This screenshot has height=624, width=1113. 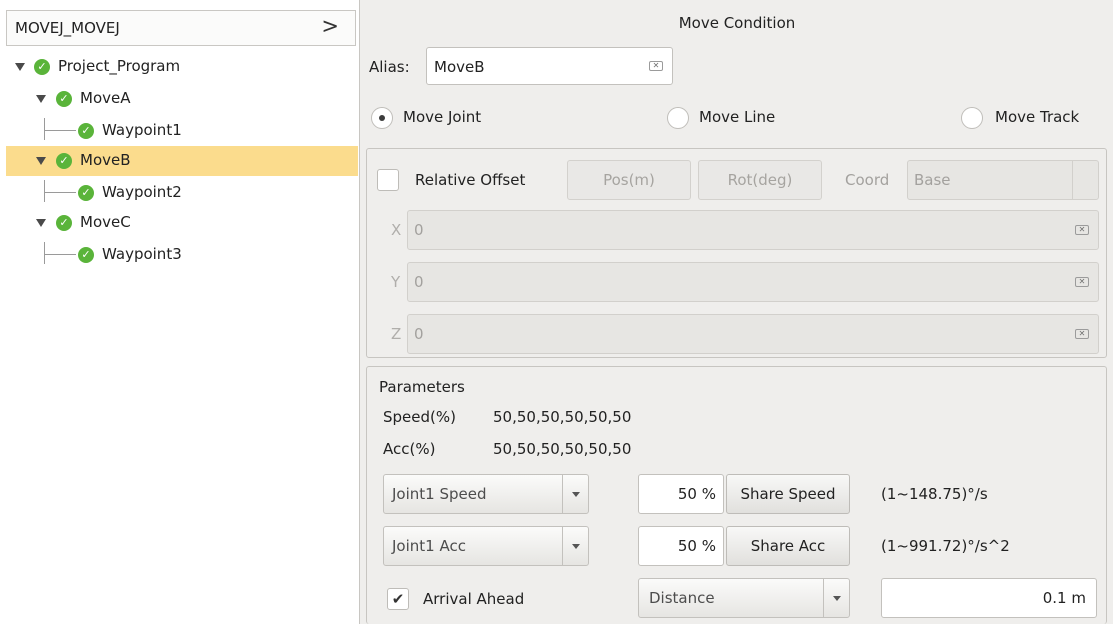 I want to click on x-label: X, so click(x=396, y=230).